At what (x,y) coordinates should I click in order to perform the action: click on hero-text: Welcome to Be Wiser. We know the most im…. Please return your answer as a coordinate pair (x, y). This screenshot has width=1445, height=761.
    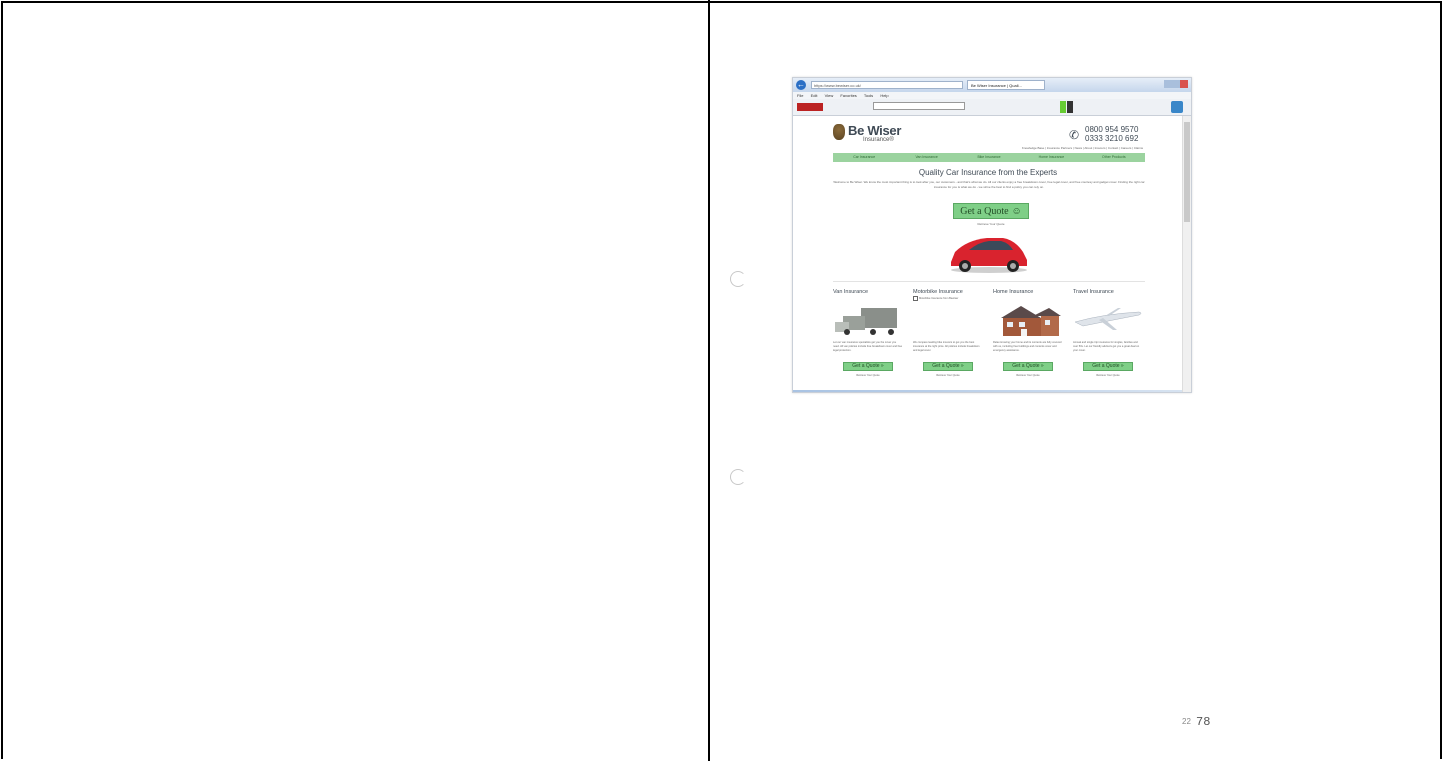
    Looking at the image, I should click on (989, 184).